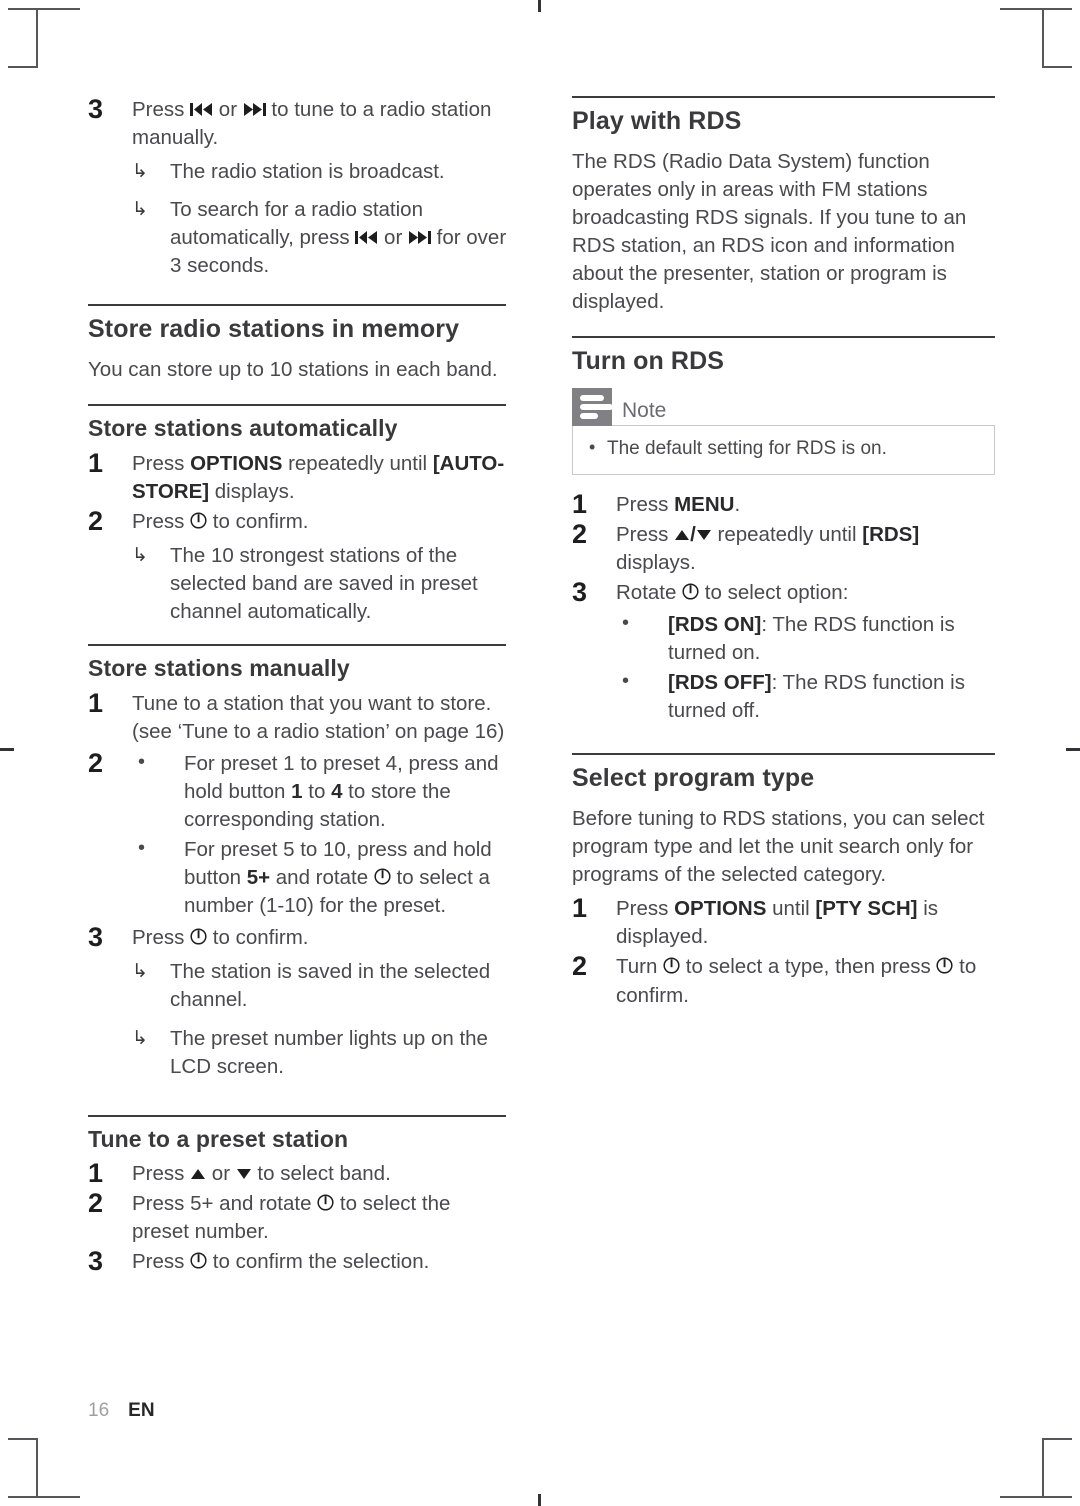 The width and height of the screenshot is (1080, 1506). What do you see at coordinates (393, 238) in the screenshot?
I see `result-text-part: or` at bounding box center [393, 238].